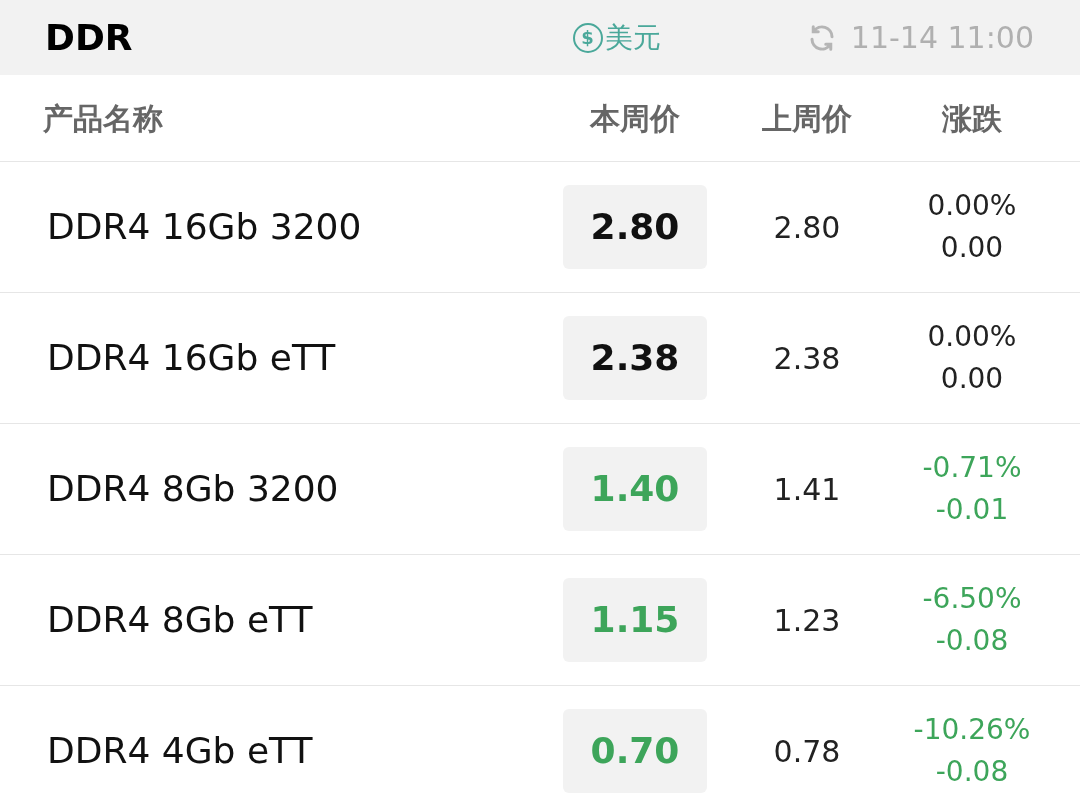 This screenshot has width=1080, height=796. Describe the element at coordinates (193, 489) in the screenshot. I see `product-name: DDR4 8Gb 3200` at that location.